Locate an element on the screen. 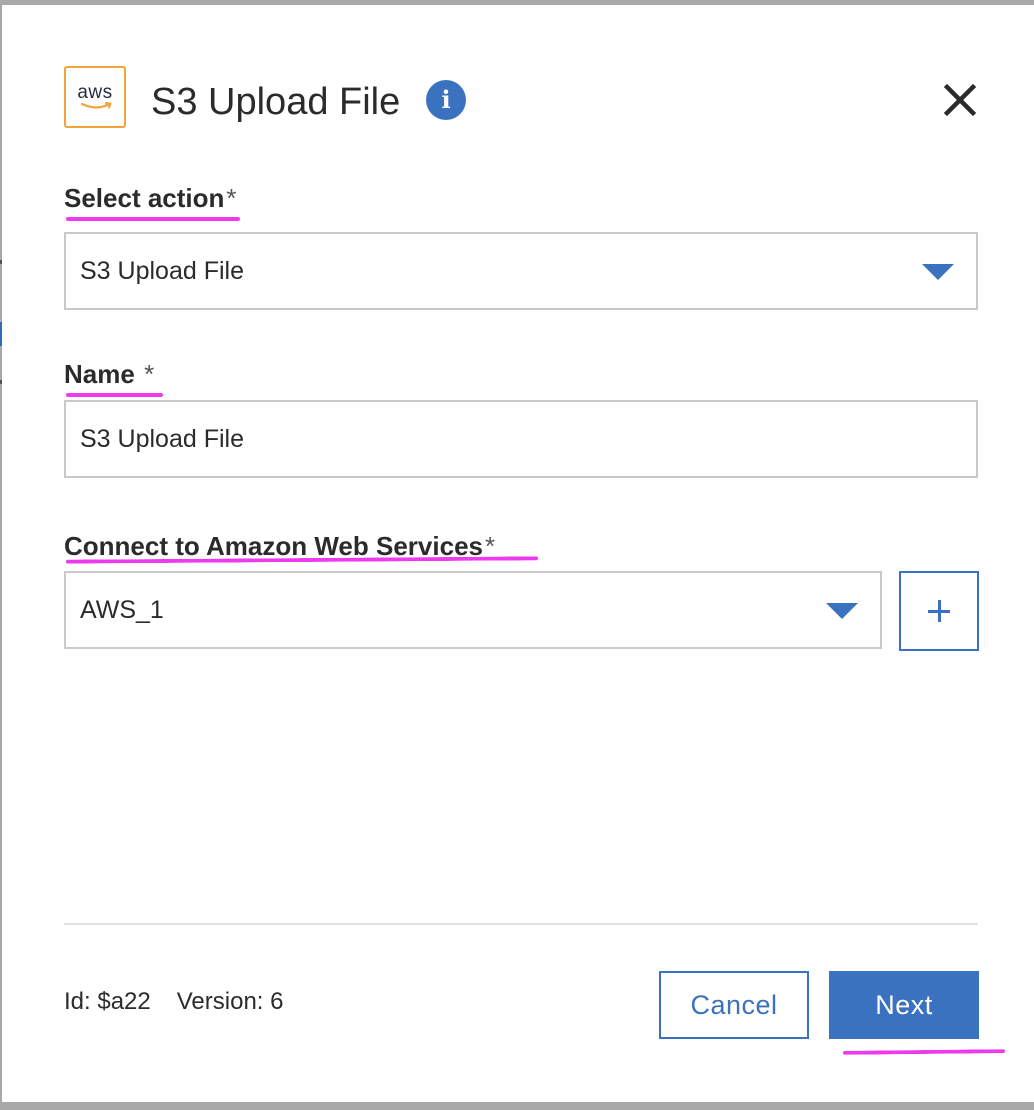 The height and width of the screenshot is (1110, 1034). aws-logo: aws is located at coordinates (95, 97).